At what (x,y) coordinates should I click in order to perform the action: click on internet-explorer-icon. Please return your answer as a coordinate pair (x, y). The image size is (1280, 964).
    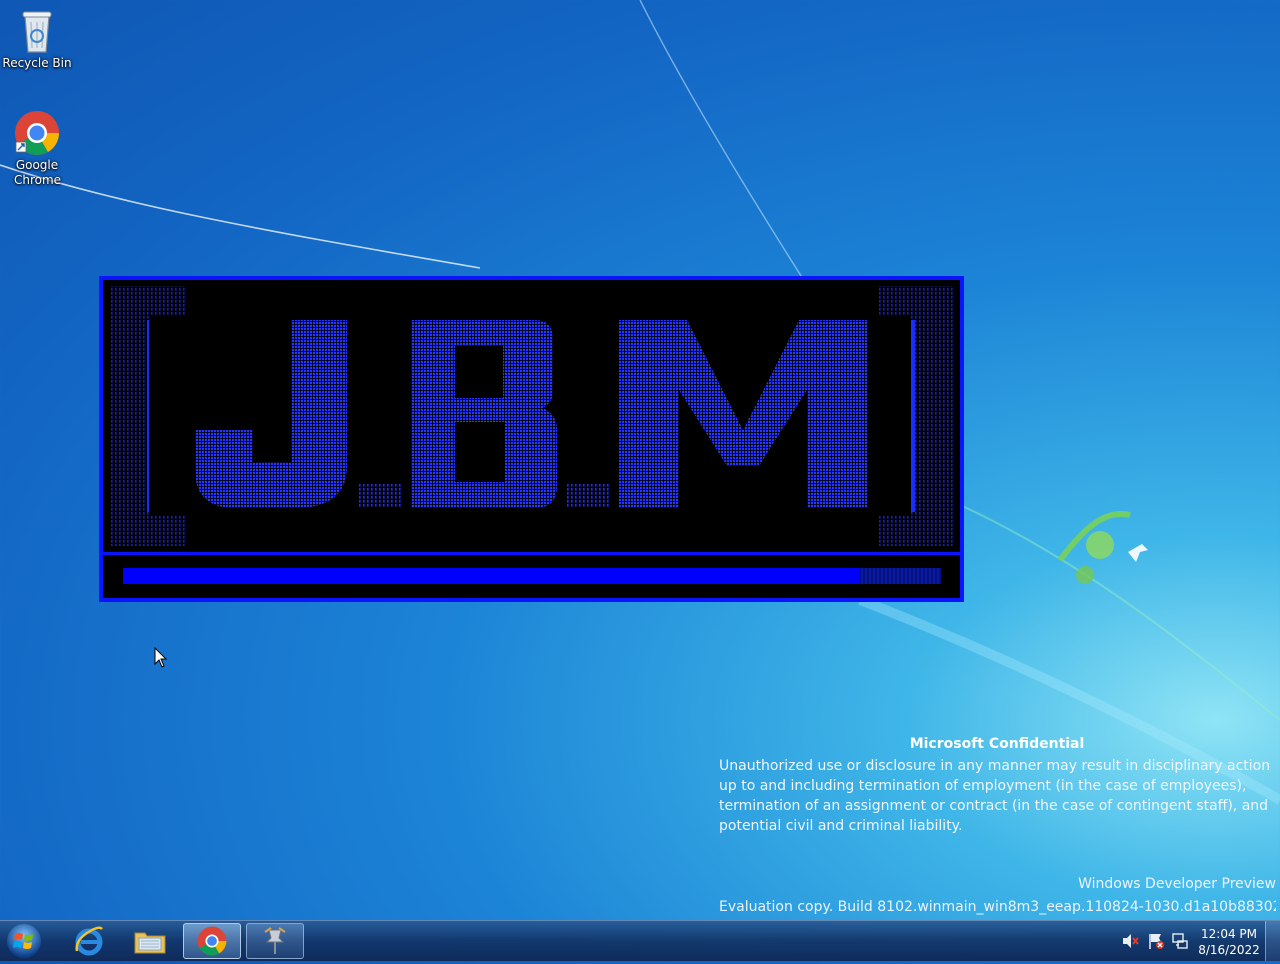
    Looking at the image, I should click on (89, 941).